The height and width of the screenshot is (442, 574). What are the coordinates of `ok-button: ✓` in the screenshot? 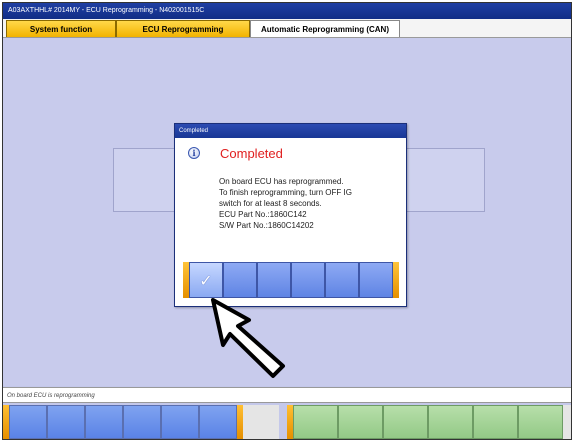 It's located at (206, 280).